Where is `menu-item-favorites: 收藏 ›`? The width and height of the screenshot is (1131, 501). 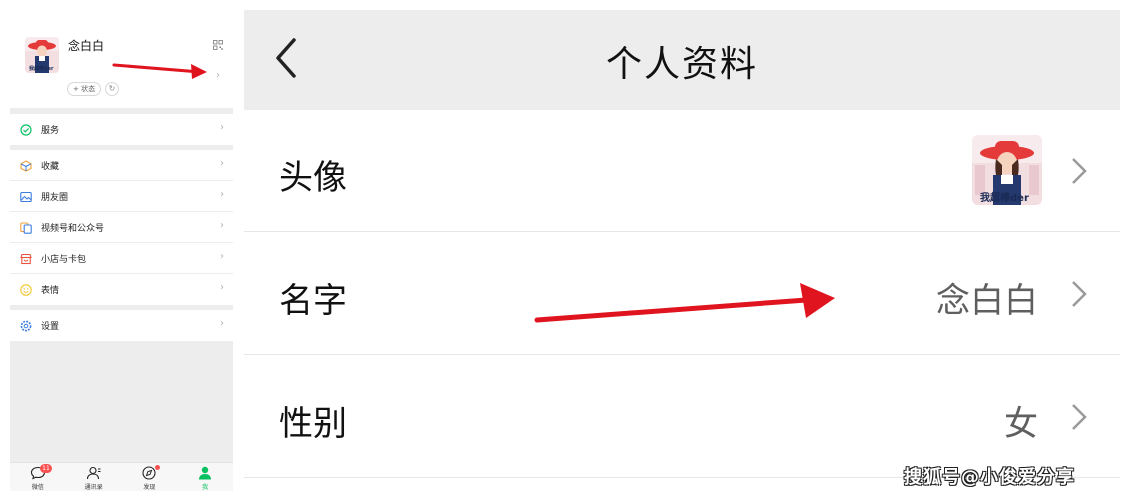
menu-item-favorites: 收藏 › is located at coordinates (121, 165).